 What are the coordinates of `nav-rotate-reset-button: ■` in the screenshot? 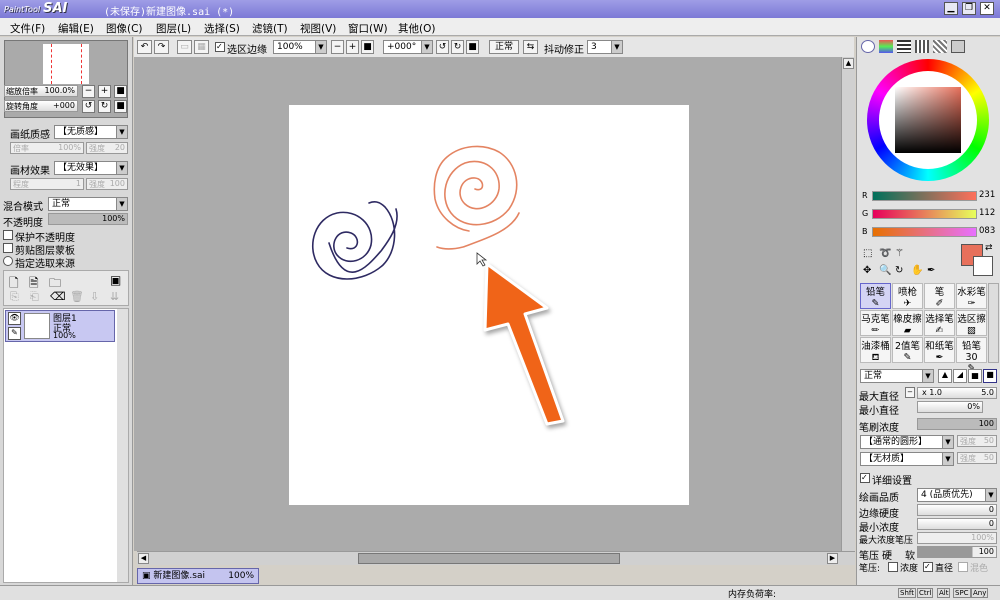 It's located at (120, 106).